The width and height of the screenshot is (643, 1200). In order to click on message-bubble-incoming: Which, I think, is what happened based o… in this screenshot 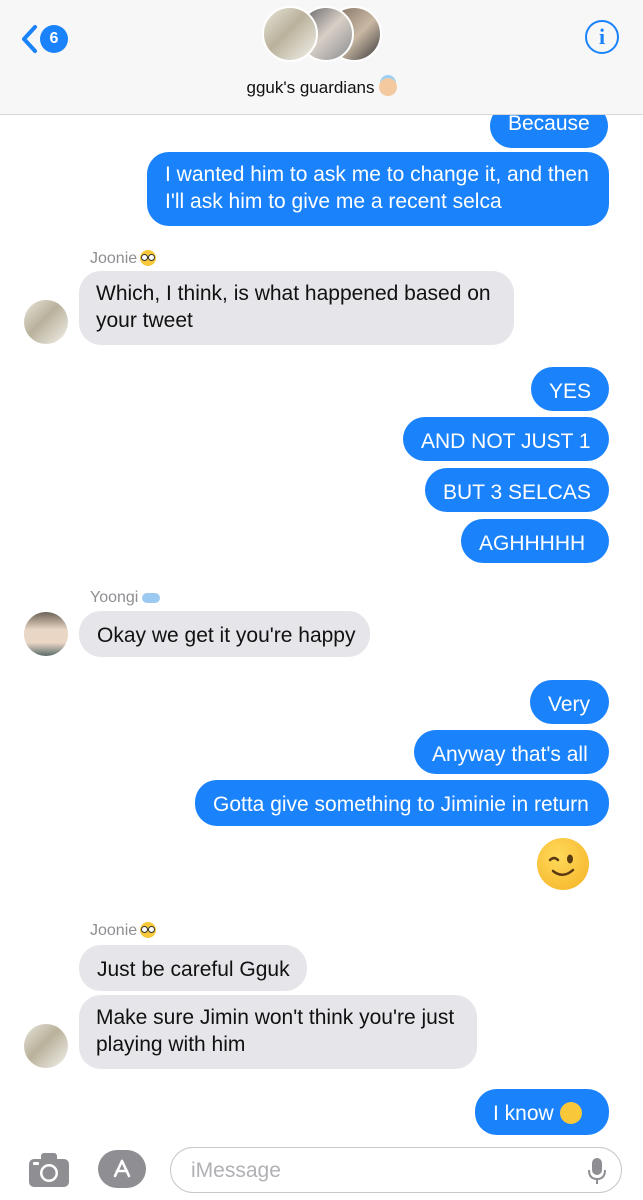, I will do `click(296, 308)`.